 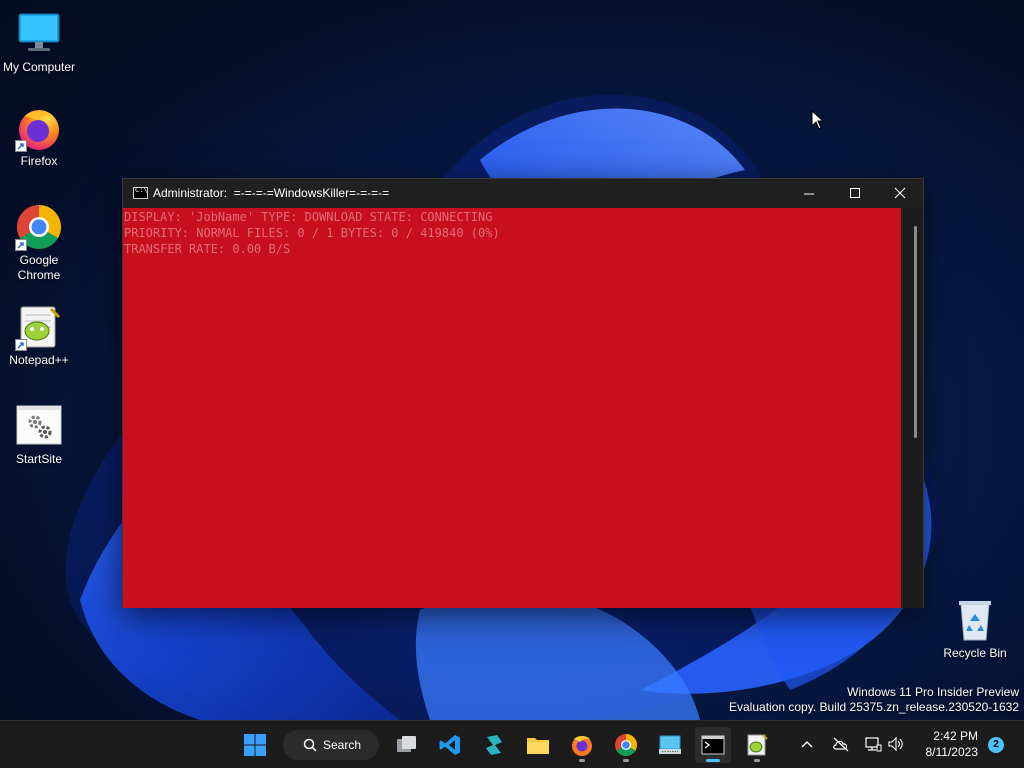 I want to click on scrollbar-thumb, so click(x=915, y=332).